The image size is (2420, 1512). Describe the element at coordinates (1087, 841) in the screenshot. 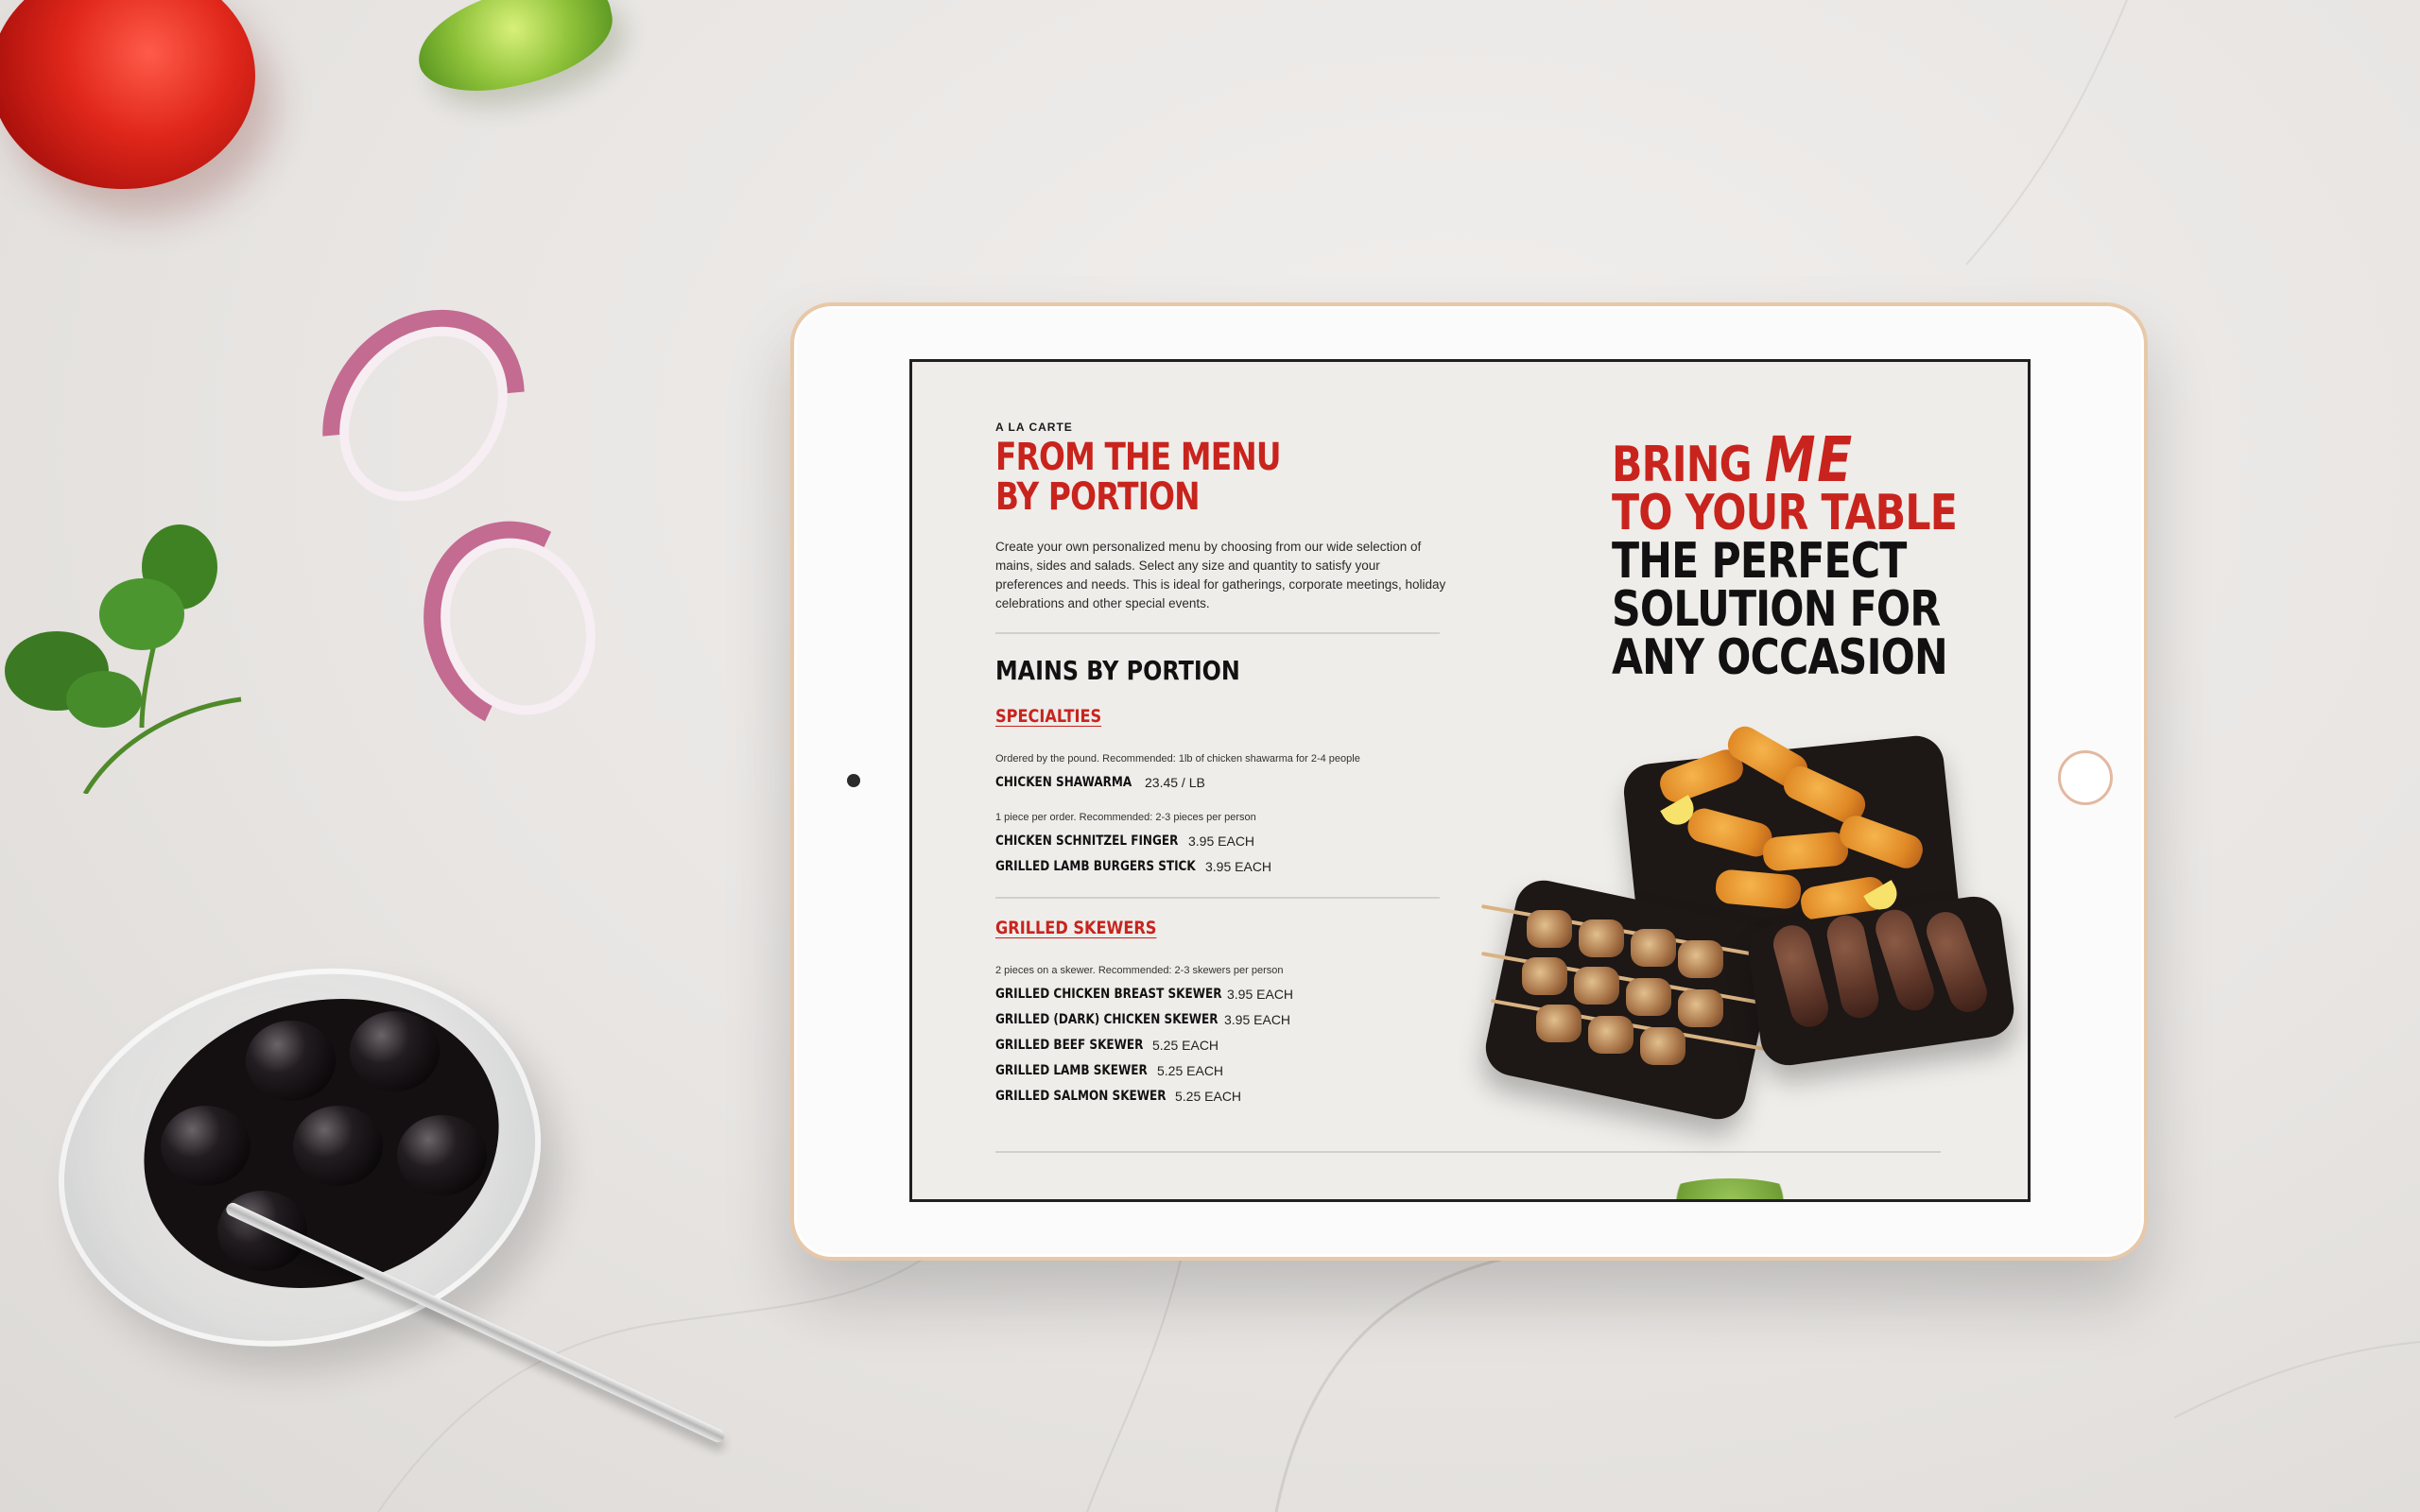

I see `item-name: CHICKEN SCHNITZEL FINGER` at that location.